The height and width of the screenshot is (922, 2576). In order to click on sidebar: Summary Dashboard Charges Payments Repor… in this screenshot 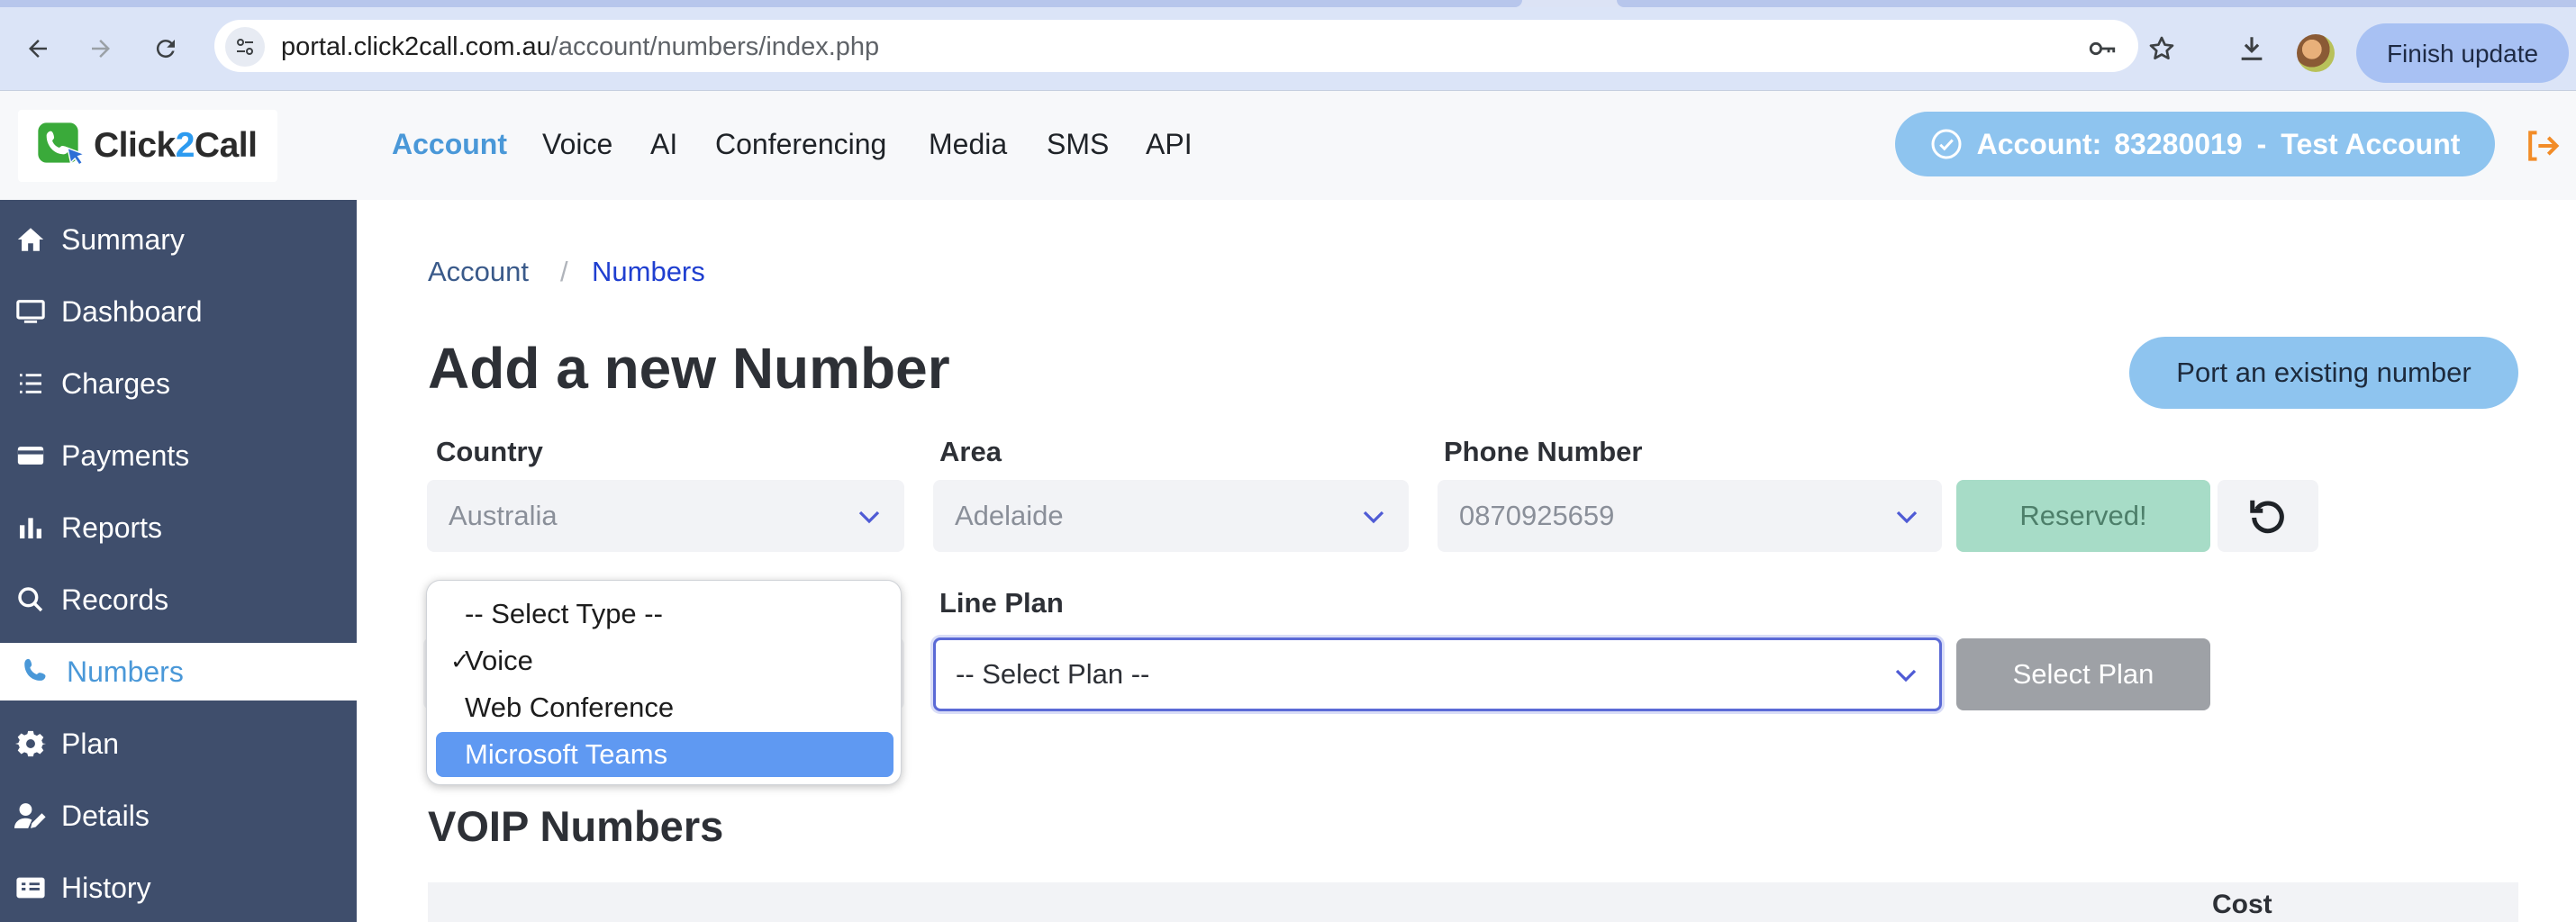, I will do `click(178, 561)`.